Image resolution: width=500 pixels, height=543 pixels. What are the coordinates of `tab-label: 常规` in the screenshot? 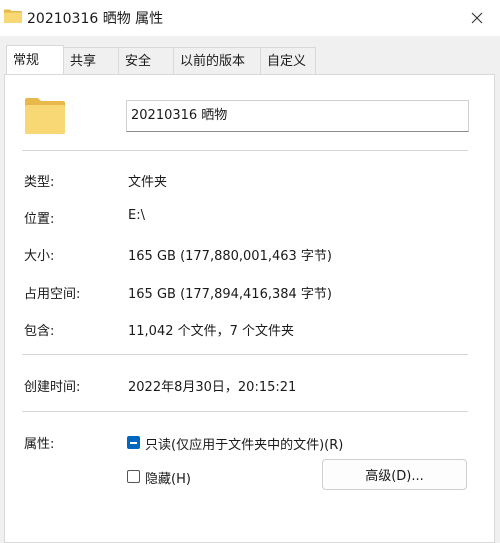 It's located at (26, 60).